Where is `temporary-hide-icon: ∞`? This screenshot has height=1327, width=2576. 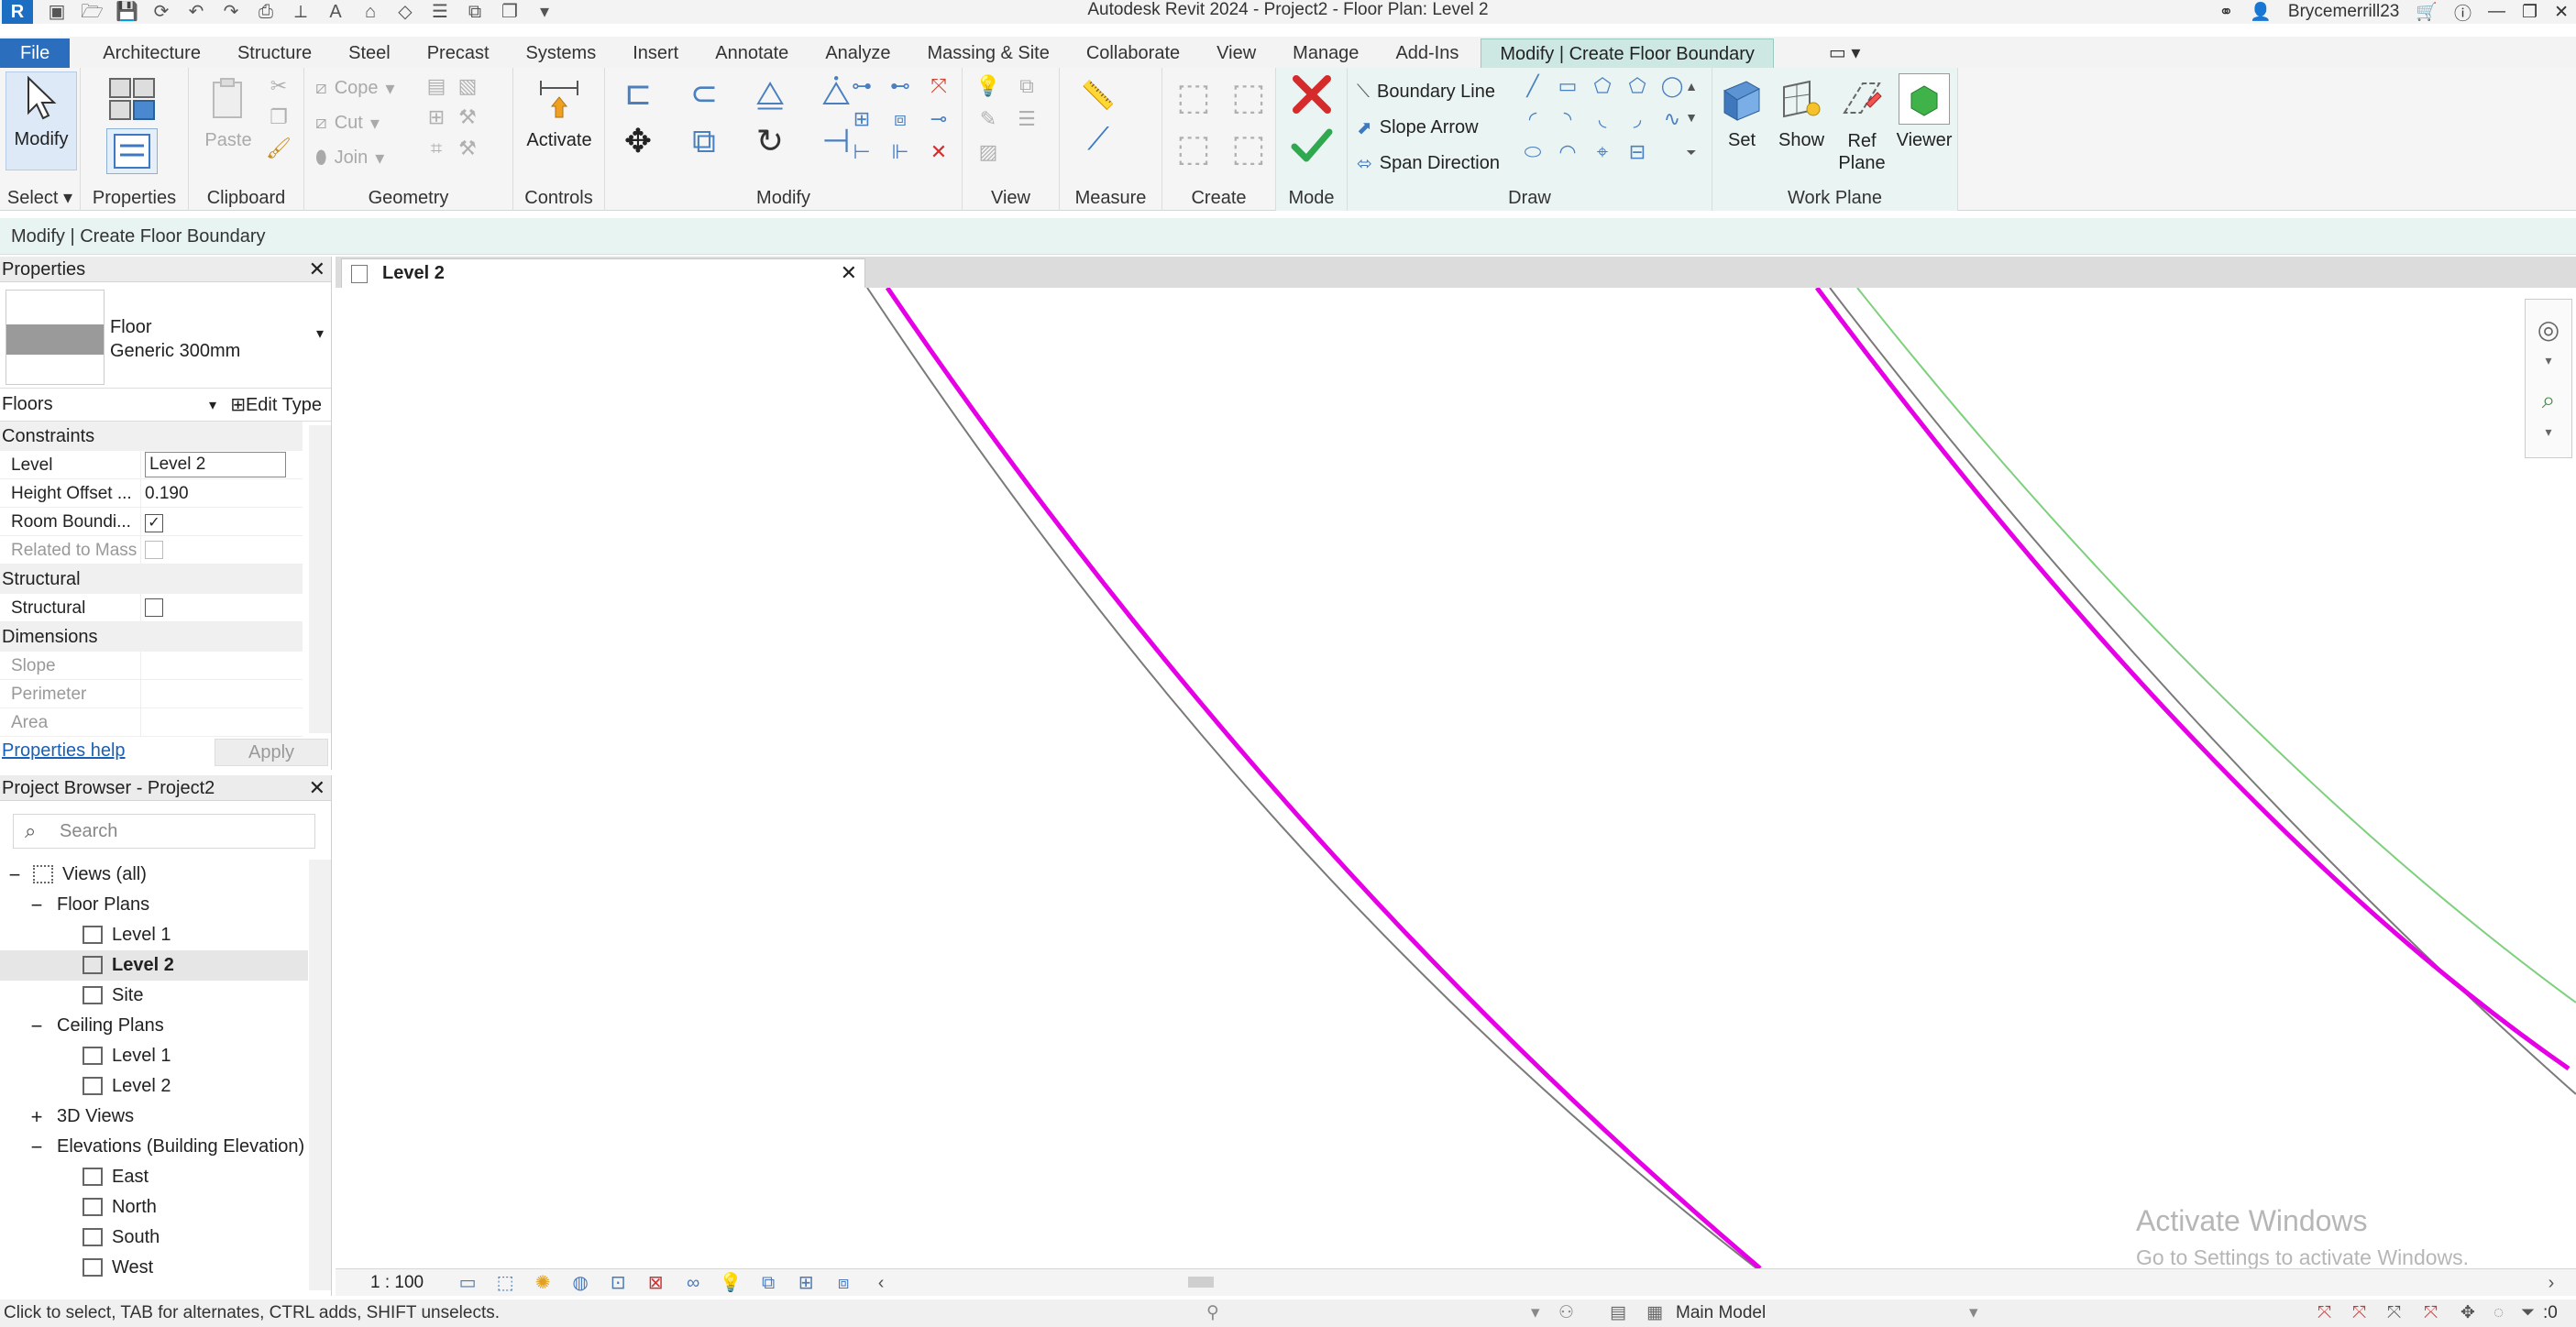 temporary-hide-icon: ∞ is located at coordinates (693, 1283).